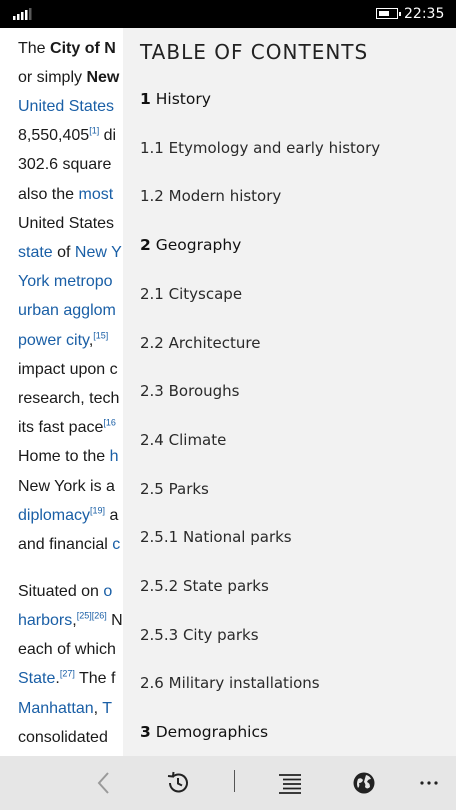  I want to click on article-line: each of which, so click(67, 650).